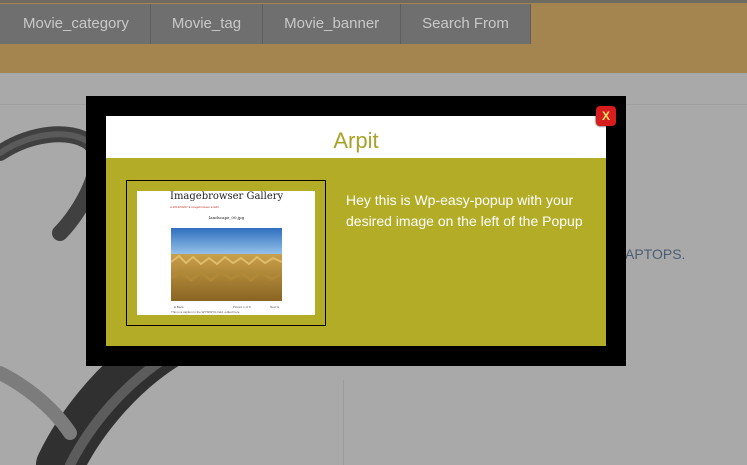 The width and height of the screenshot is (747, 465). What do you see at coordinates (242, 307) in the screenshot?
I see `thumbnail-counter: Picture 1 of 6` at bounding box center [242, 307].